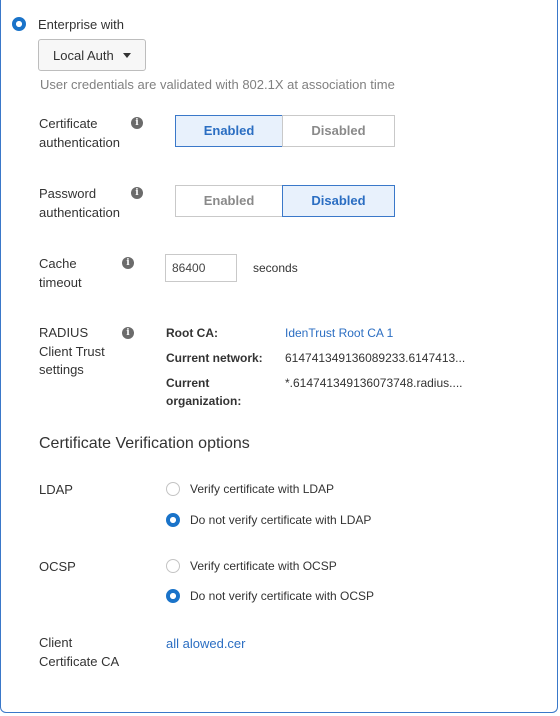 The image size is (560, 716). I want to click on password-auth-label: Password authentication, so click(79, 203).